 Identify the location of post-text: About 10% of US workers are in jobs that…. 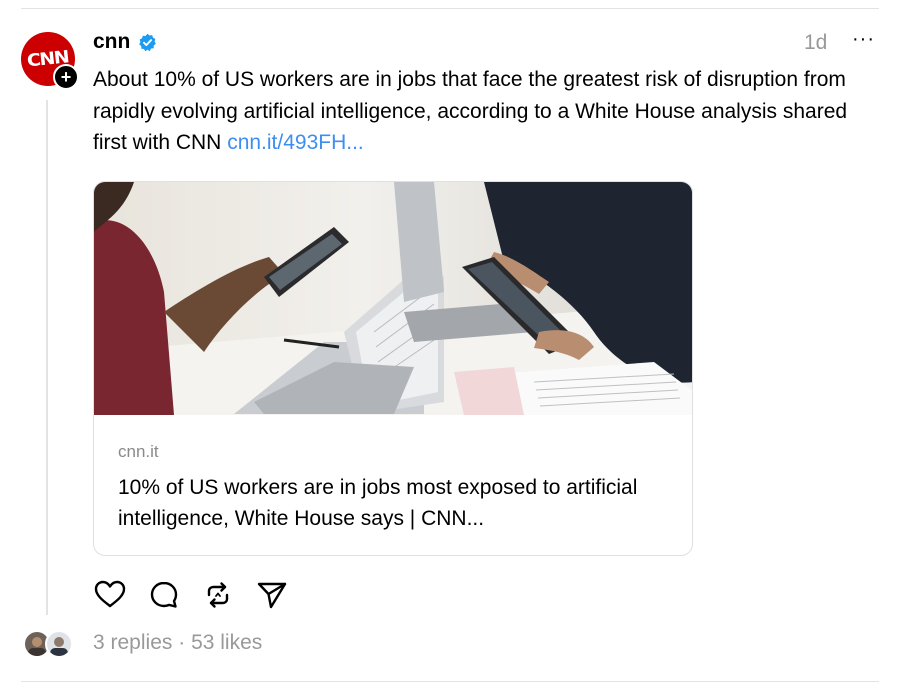
(470, 111).